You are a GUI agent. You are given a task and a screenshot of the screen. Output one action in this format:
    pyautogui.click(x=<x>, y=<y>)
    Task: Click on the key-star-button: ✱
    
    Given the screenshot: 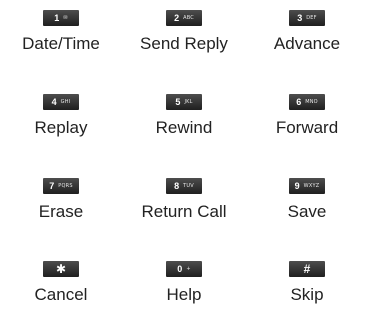 What is the action you would take?
    pyautogui.click(x=61, y=269)
    